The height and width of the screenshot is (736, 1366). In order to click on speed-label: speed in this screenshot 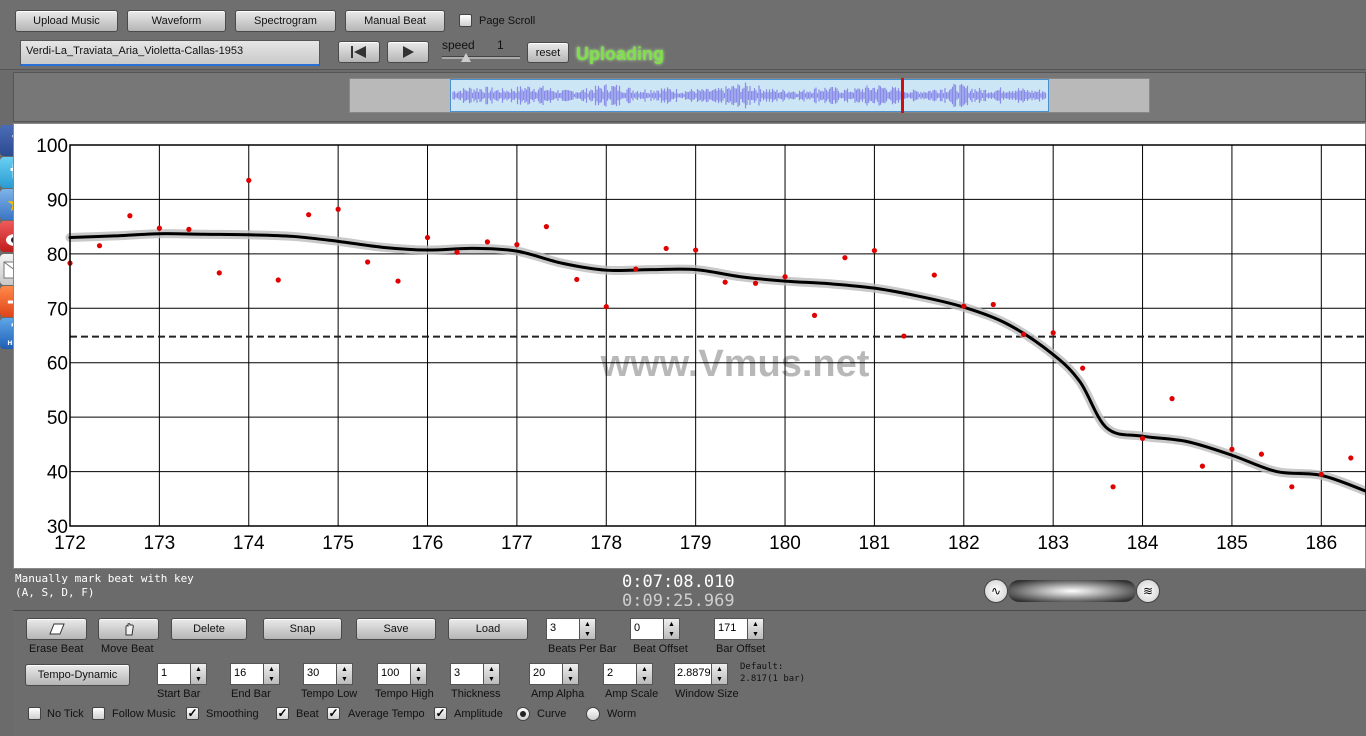, I will do `click(458, 45)`.